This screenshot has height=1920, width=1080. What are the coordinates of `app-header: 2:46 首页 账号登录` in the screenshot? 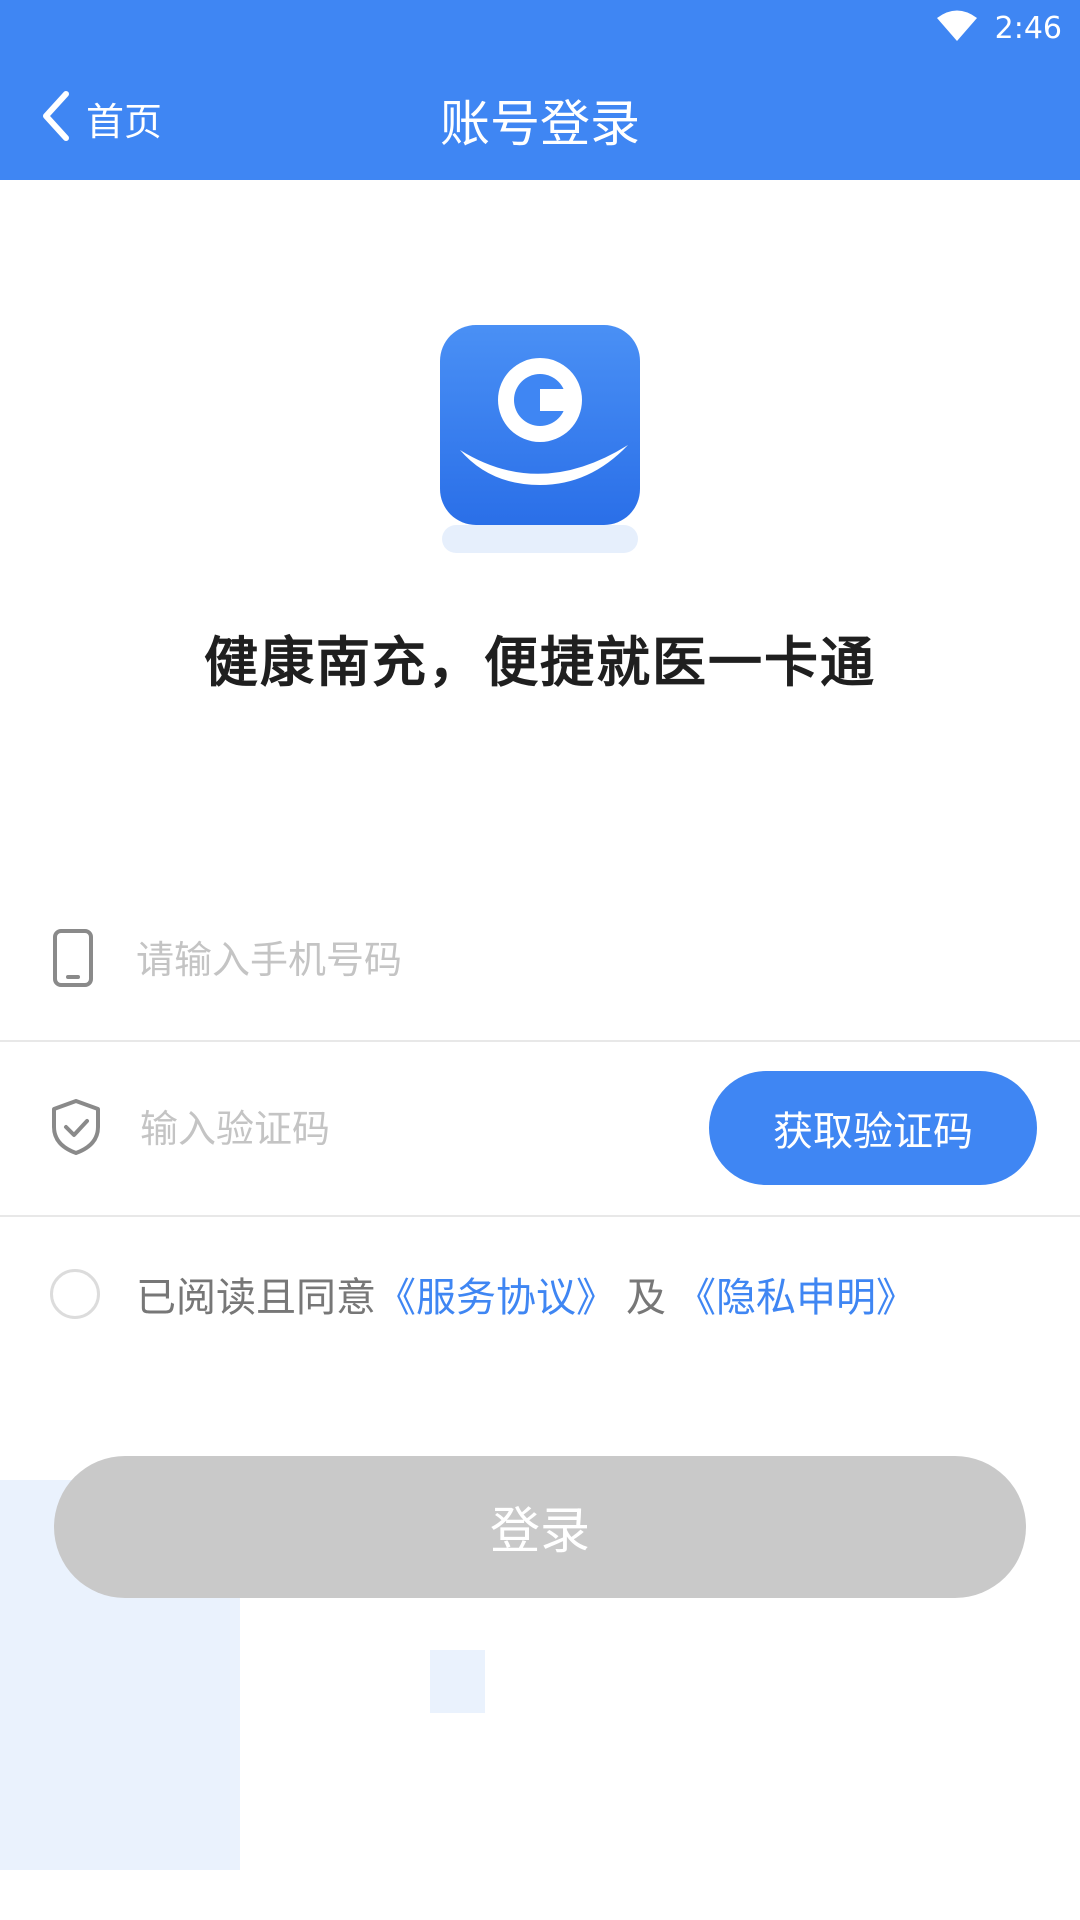 It's located at (540, 90).